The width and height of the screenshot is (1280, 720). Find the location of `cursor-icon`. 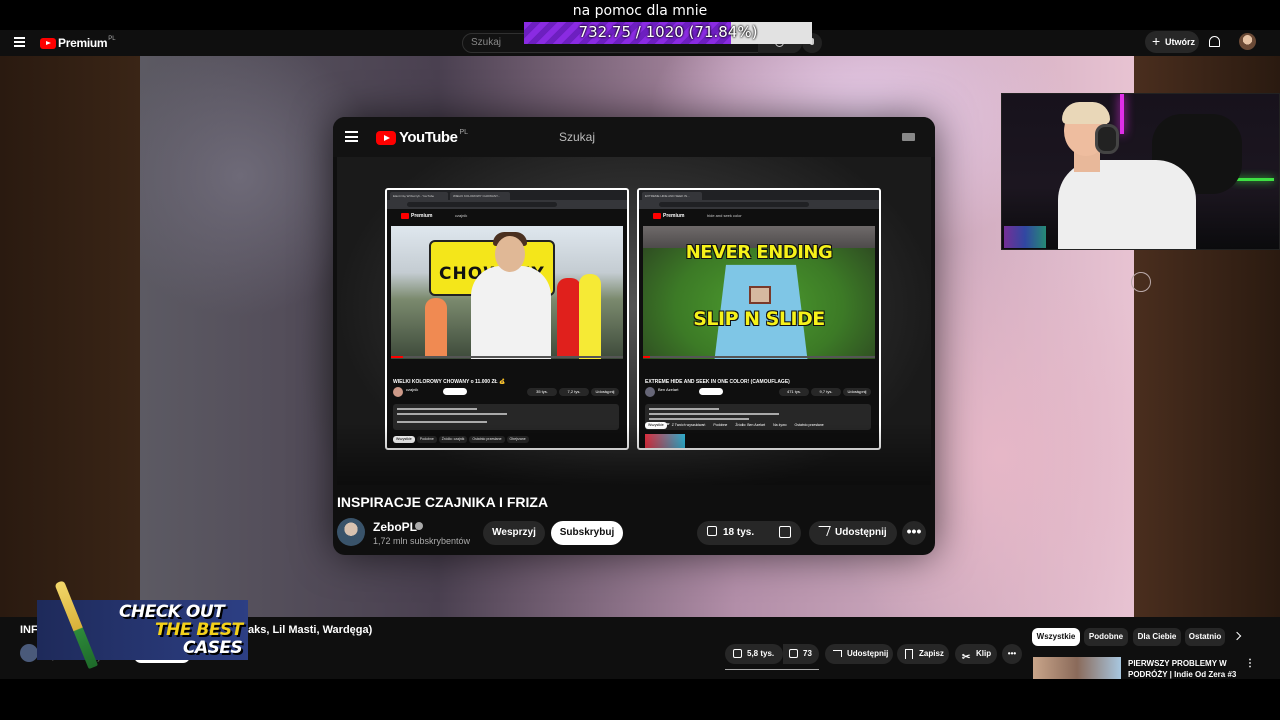

cursor-icon is located at coordinates (1141, 282).